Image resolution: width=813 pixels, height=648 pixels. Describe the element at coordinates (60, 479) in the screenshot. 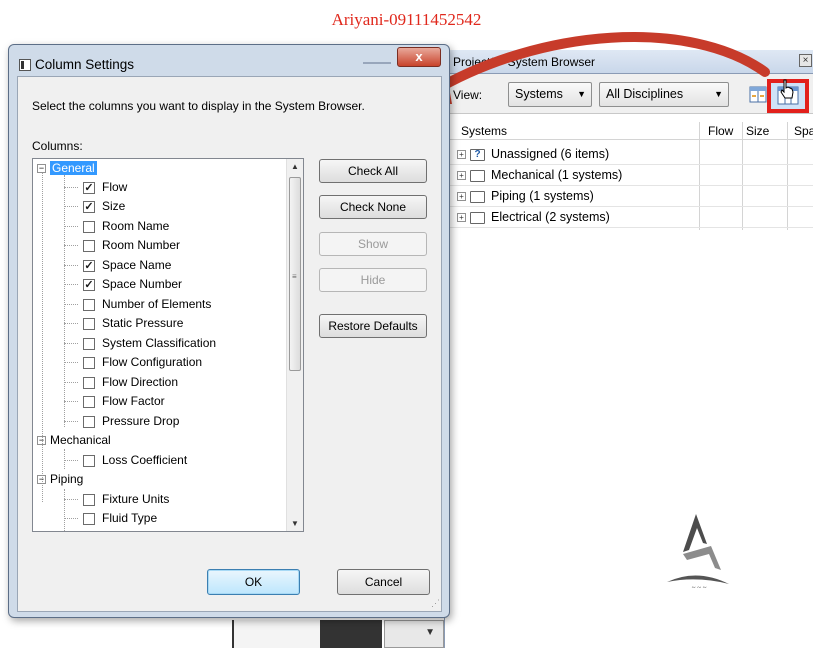

I see `tree-group-piping: − Piping` at that location.